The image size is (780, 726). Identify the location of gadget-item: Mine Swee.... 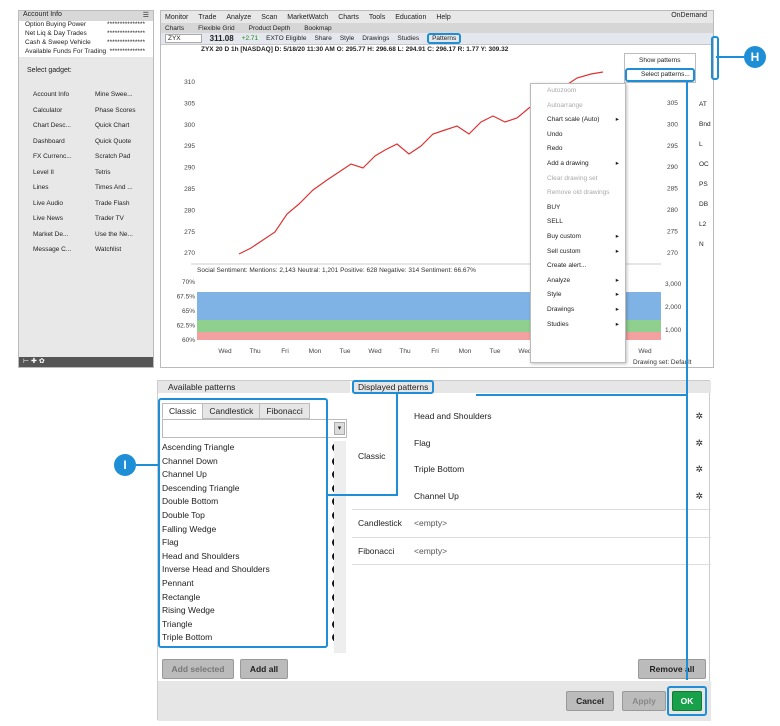
(126, 95).